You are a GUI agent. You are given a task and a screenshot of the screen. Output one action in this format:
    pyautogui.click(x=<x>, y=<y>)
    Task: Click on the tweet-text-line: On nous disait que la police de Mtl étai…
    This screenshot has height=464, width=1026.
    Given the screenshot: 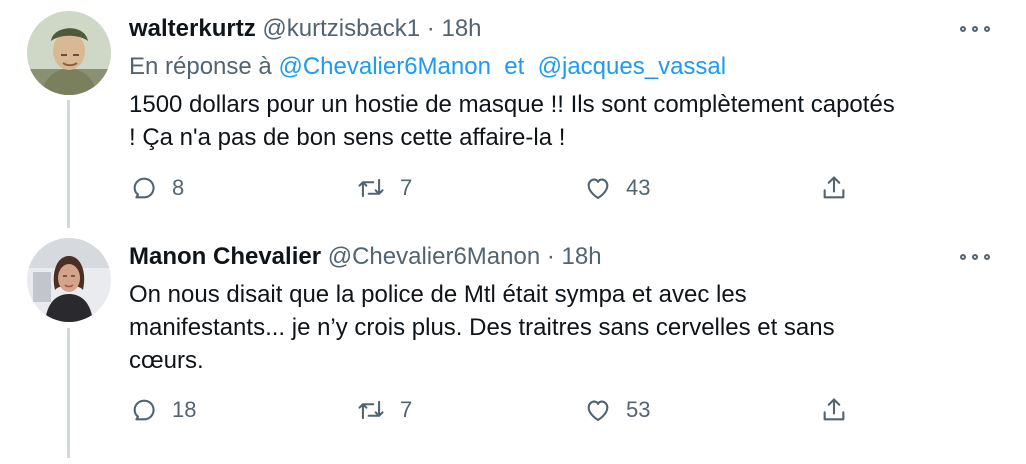 What is the action you would take?
    pyautogui.click(x=438, y=294)
    